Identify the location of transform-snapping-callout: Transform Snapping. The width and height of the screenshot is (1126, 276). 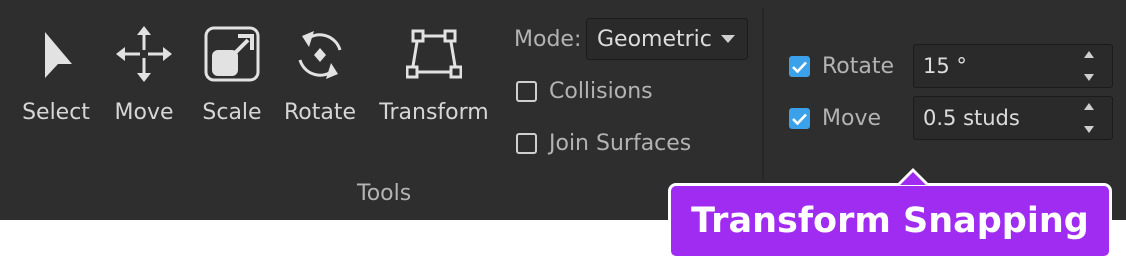
(890, 221).